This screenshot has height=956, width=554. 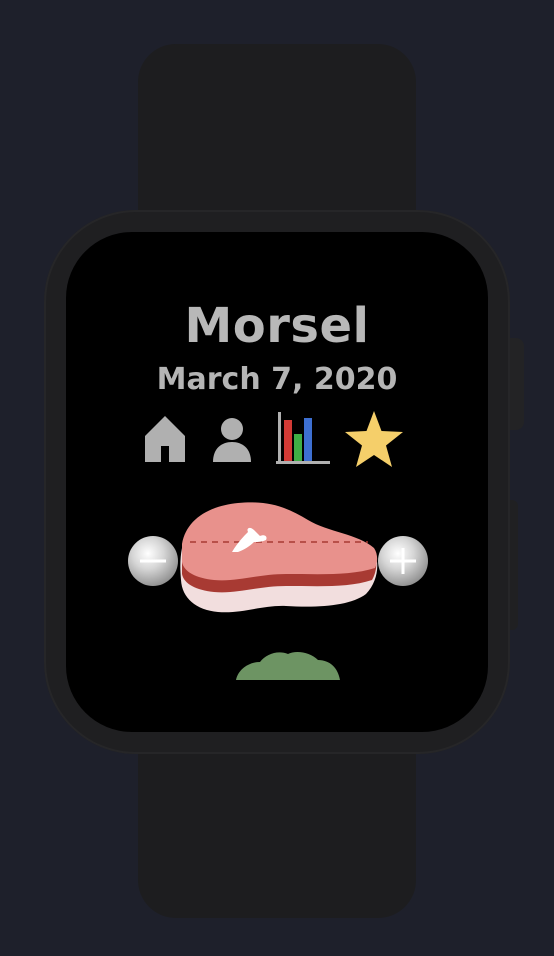 What do you see at coordinates (165, 440) in the screenshot?
I see `home-icon` at bounding box center [165, 440].